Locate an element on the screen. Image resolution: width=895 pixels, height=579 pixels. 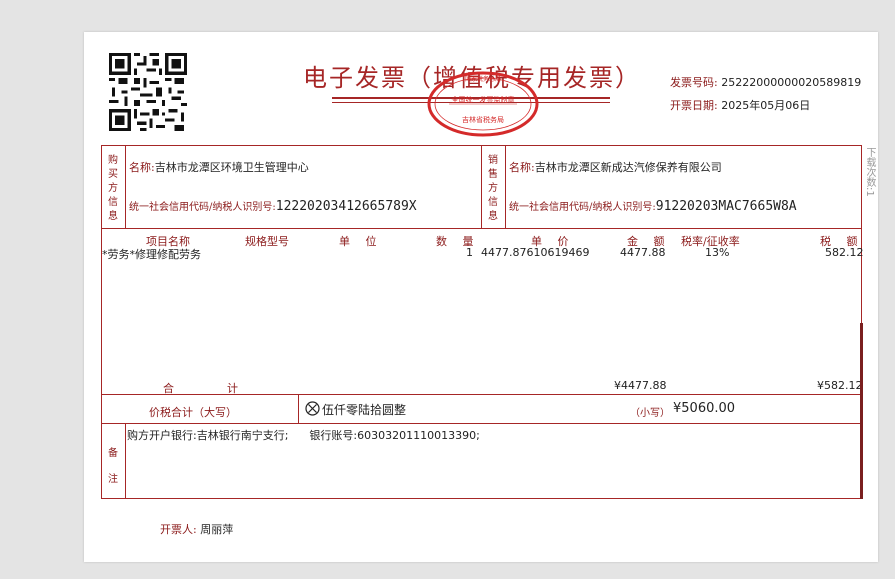
col-spec: 规格型号 is located at coordinates (267, 241).